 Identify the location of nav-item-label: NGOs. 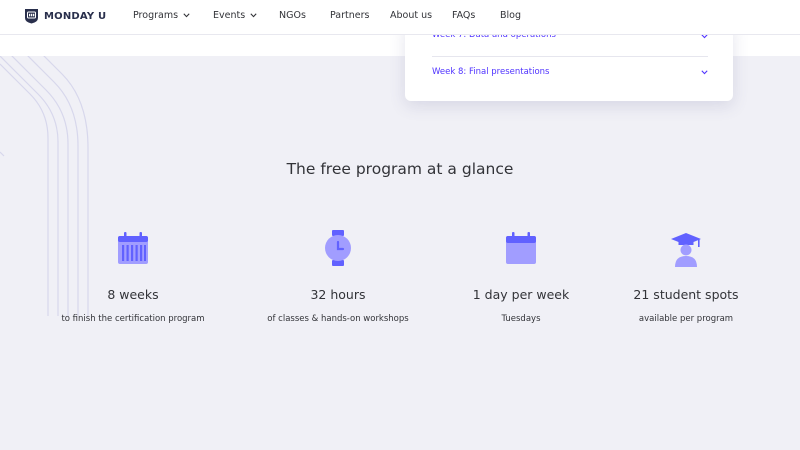
(292, 15).